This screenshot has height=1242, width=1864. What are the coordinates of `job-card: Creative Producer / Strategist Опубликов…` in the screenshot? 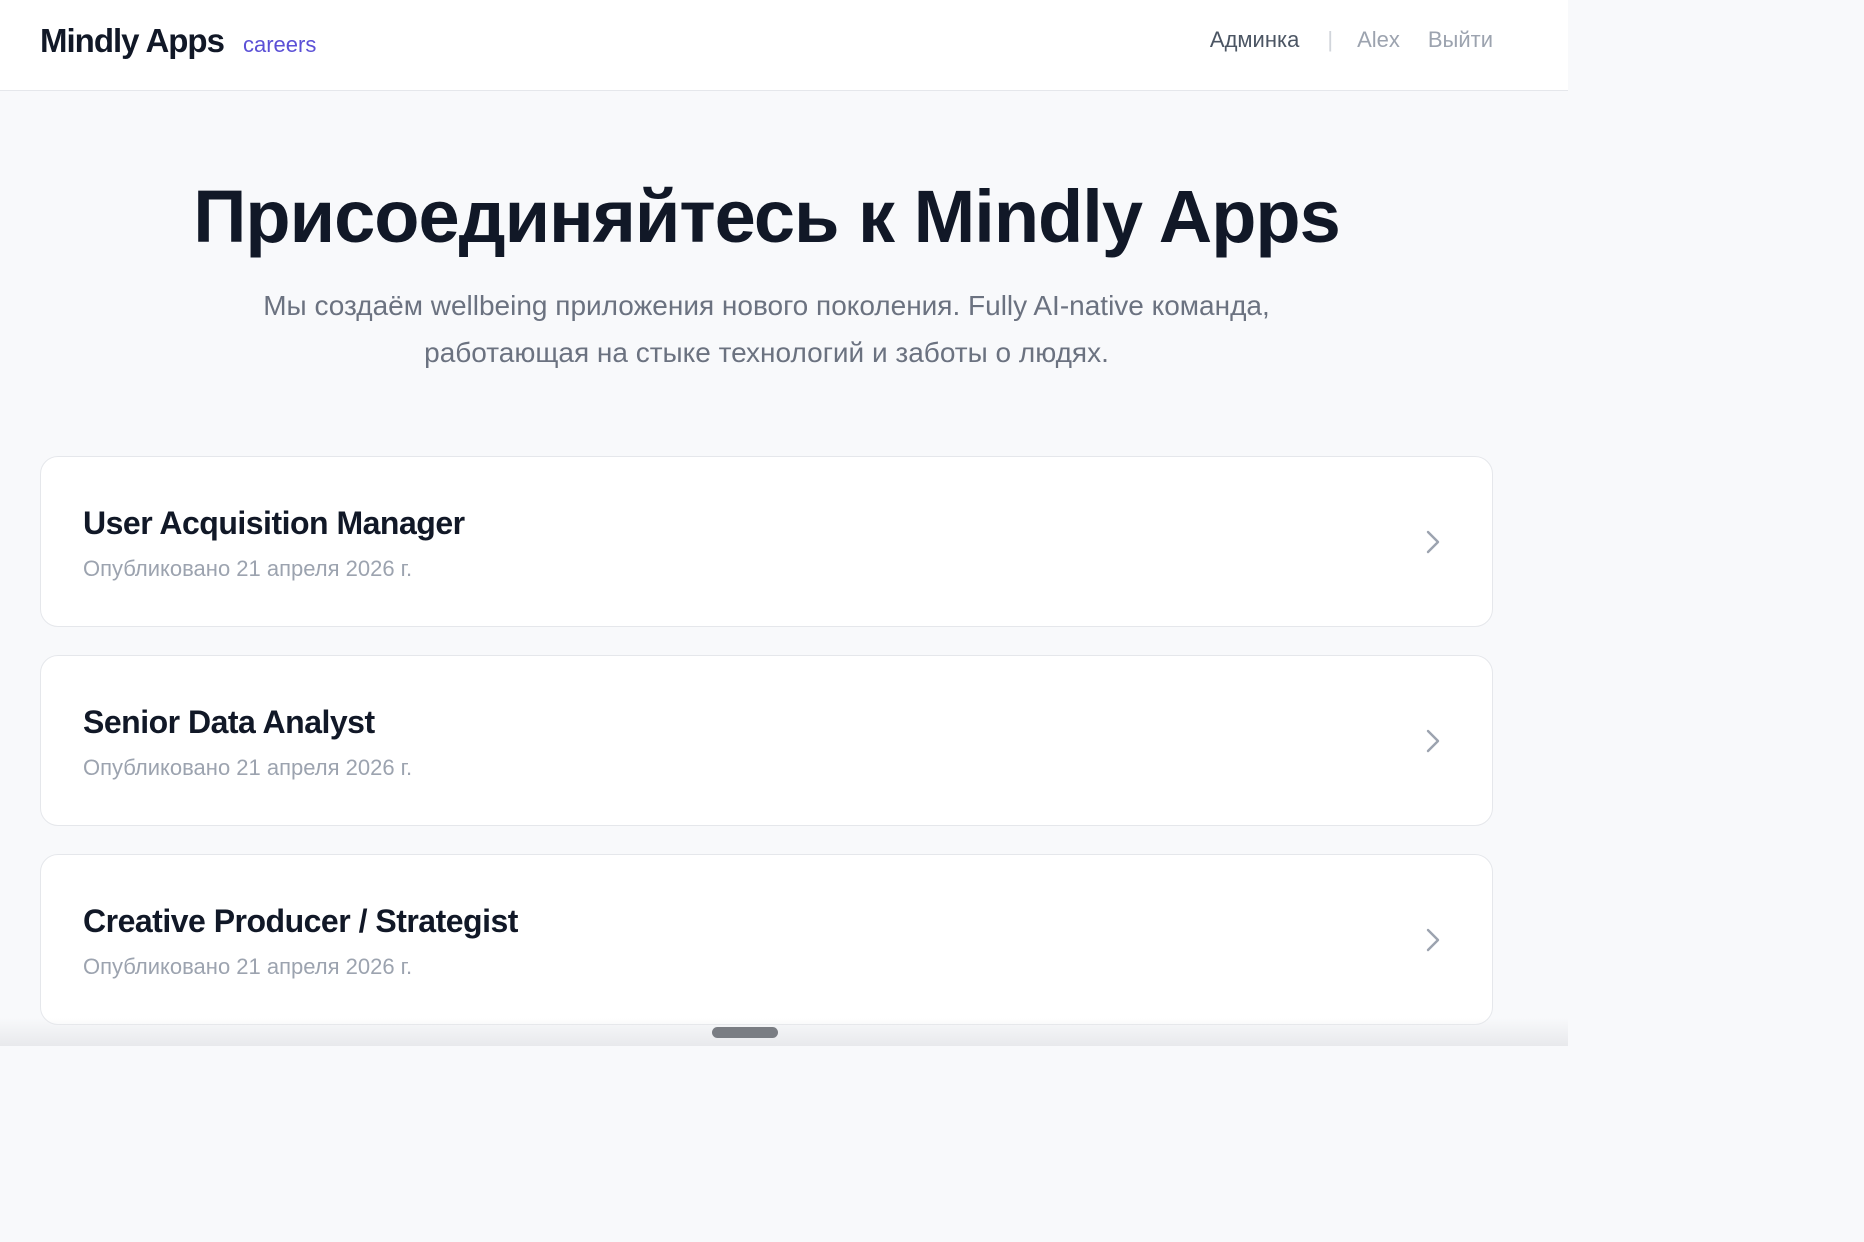 It's located at (766, 939).